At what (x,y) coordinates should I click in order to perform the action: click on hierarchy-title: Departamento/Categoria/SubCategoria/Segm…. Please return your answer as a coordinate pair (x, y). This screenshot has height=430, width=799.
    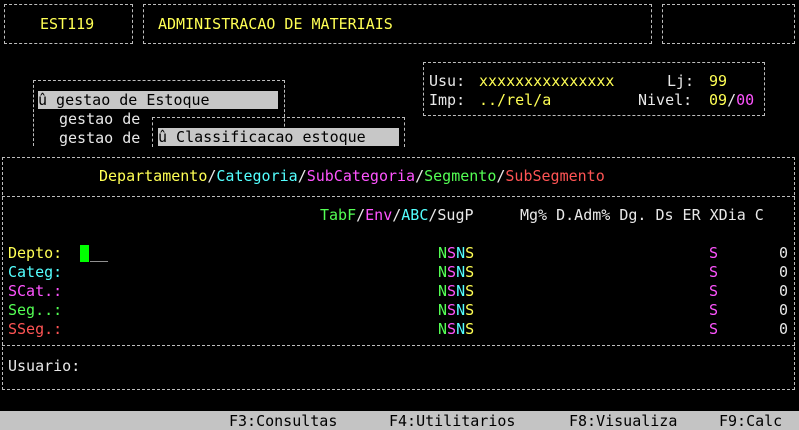
    Looking at the image, I should click on (352, 176).